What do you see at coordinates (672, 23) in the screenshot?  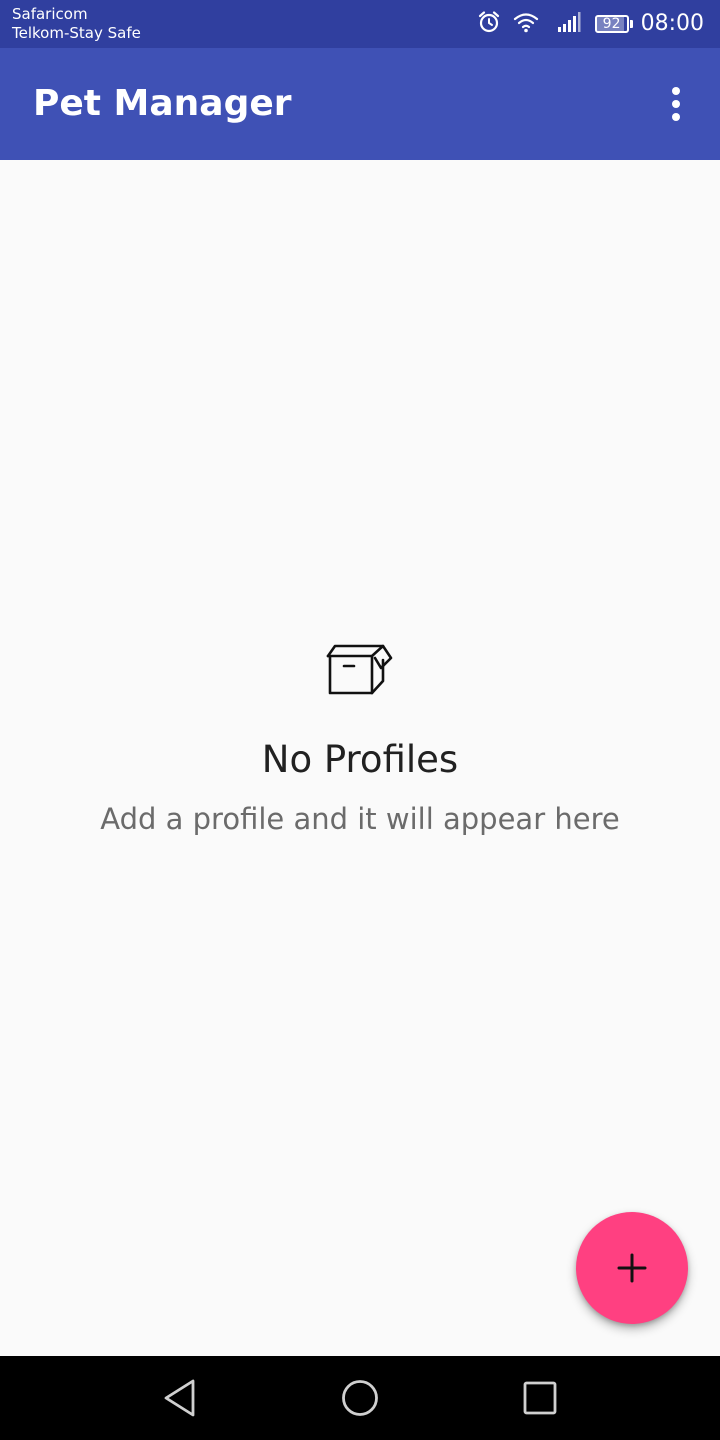 I see `clock: 08:00` at bounding box center [672, 23].